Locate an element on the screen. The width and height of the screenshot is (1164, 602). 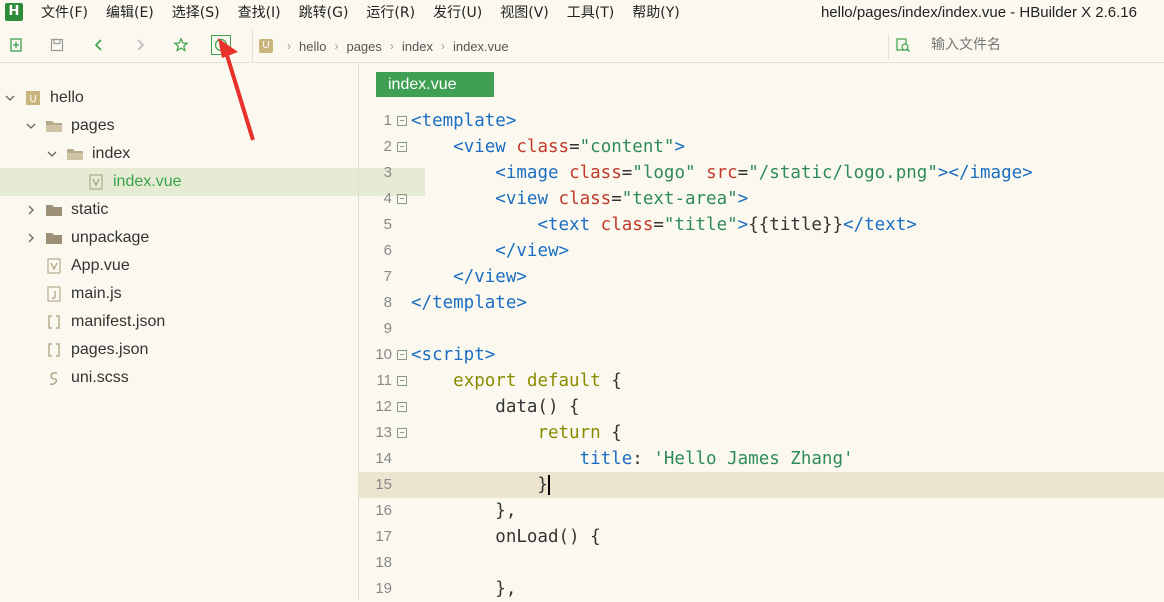
line-number: 16 is located at coordinates (383, 510).